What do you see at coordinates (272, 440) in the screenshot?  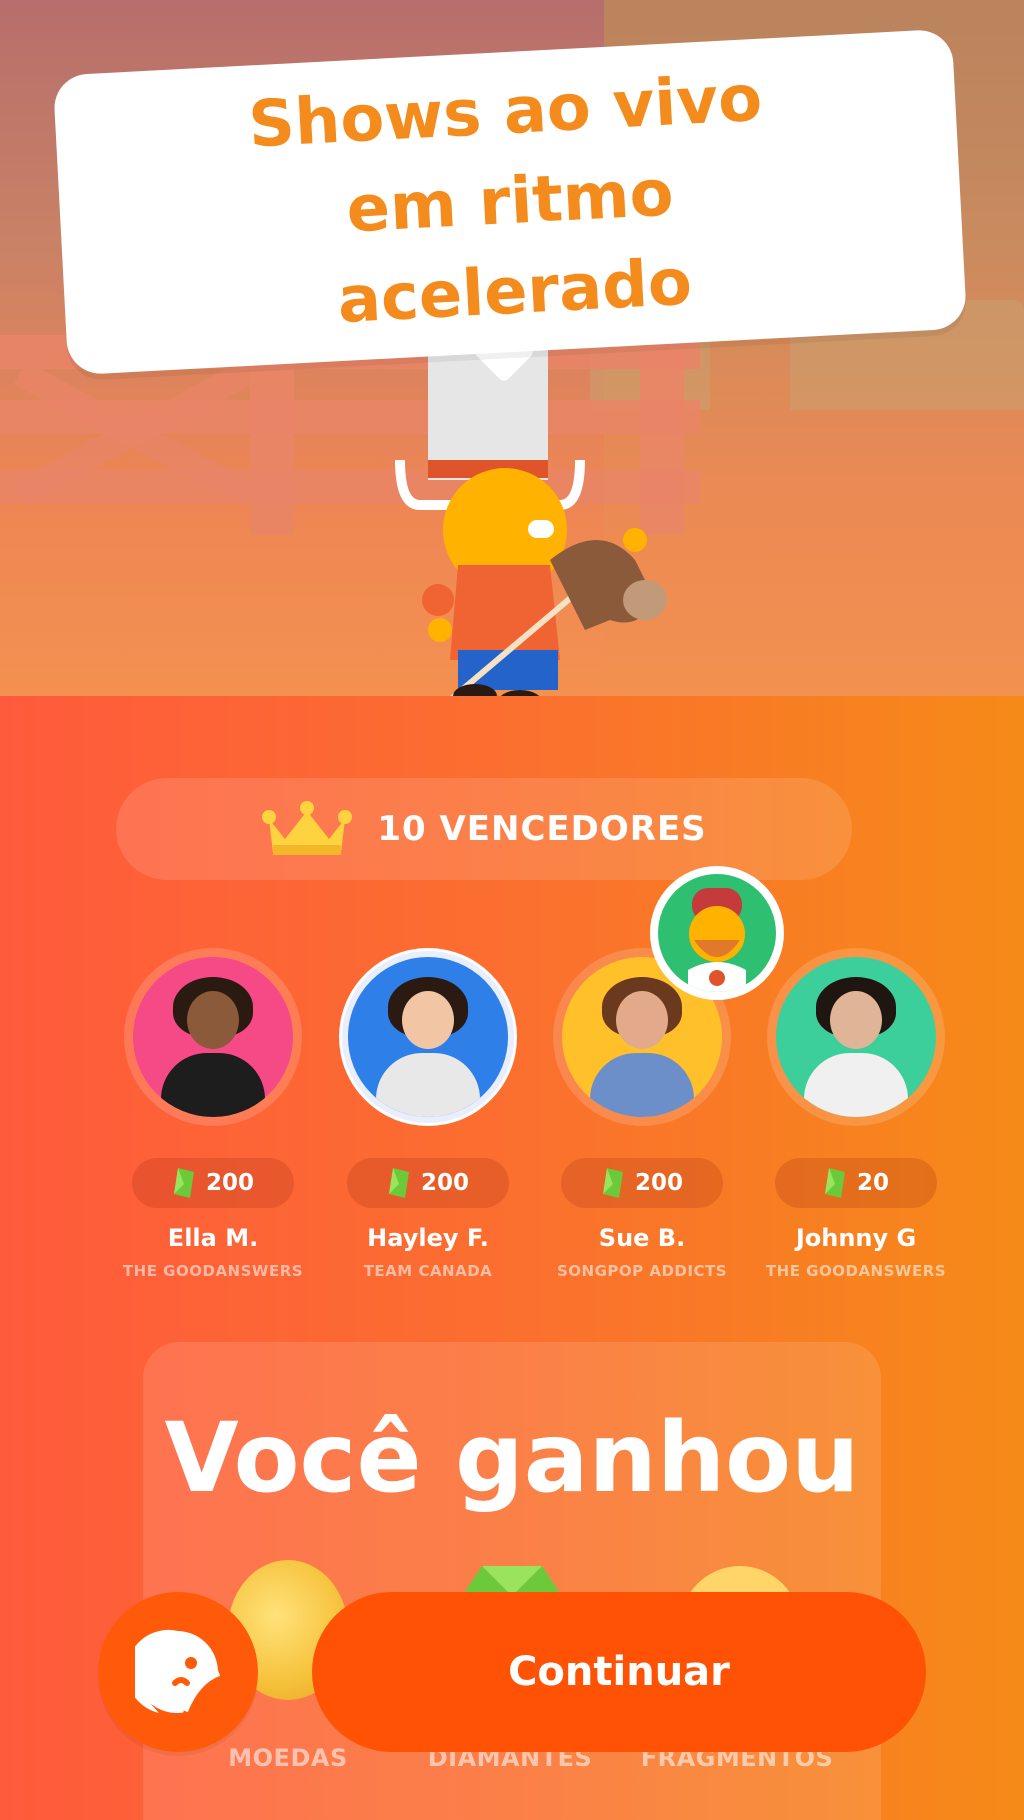 I see `fence-post` at bounding box center [272, 440].